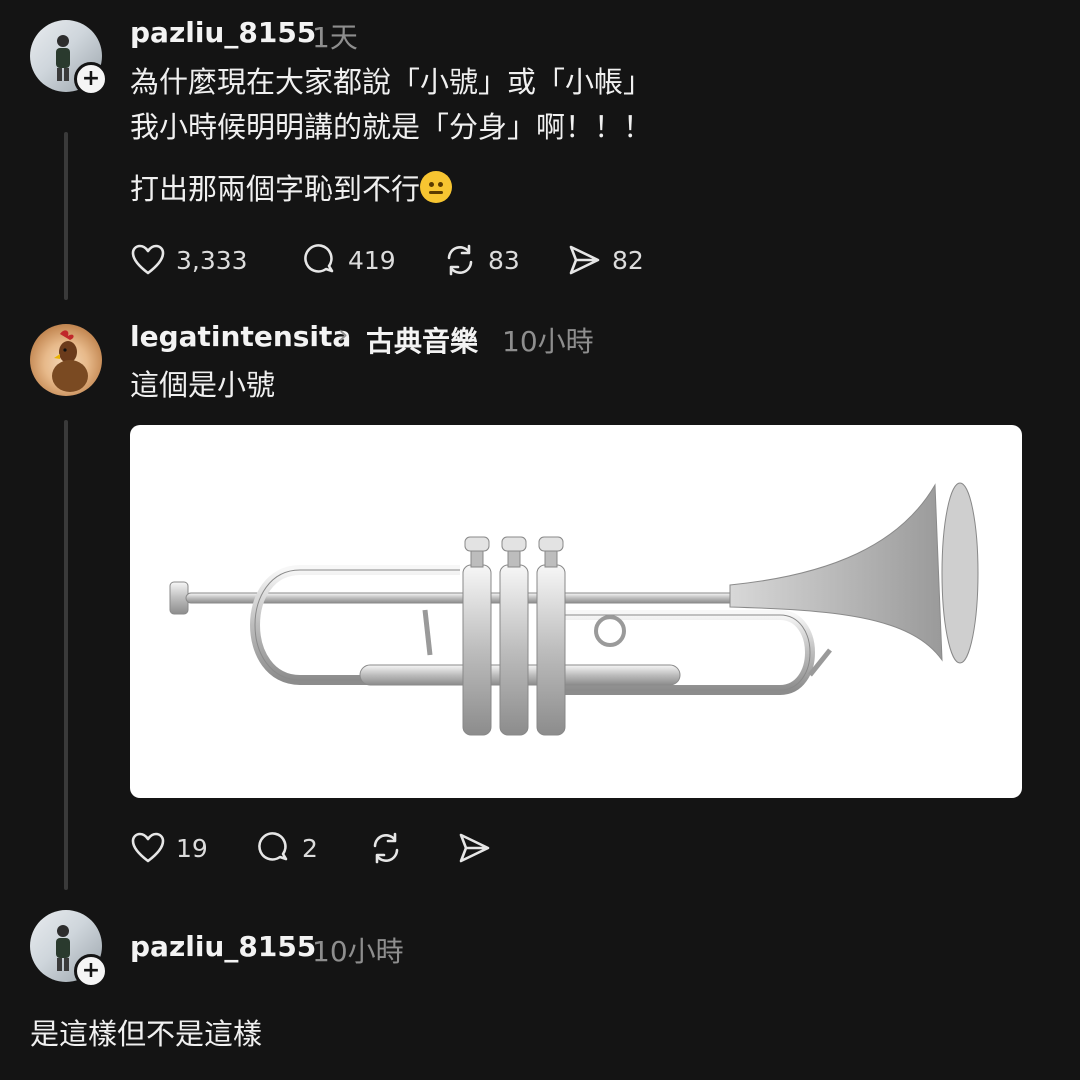  I want to click on post-text-line-2: 我小時候明明講的就是「分身」啊！！！, so click(391, 127).